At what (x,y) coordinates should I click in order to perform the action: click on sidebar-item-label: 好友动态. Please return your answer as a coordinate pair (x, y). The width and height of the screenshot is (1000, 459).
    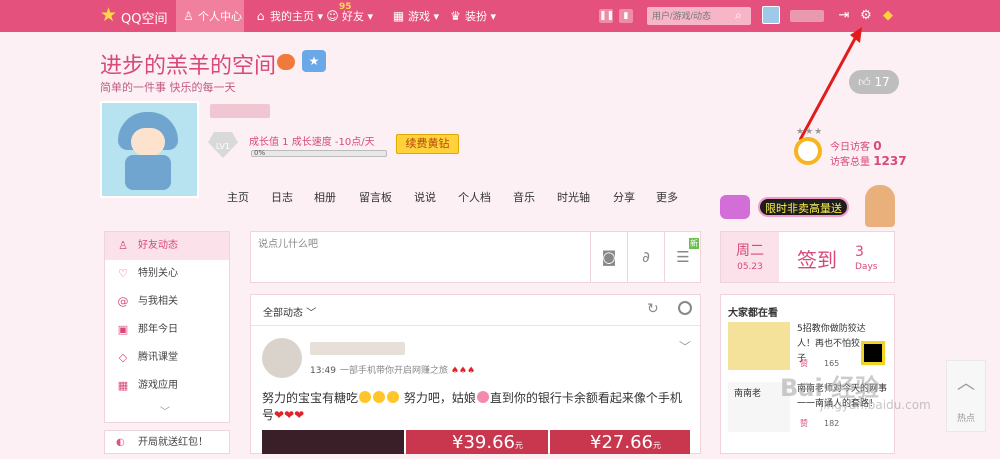
    Looking at the image, I should click on (158, 245).